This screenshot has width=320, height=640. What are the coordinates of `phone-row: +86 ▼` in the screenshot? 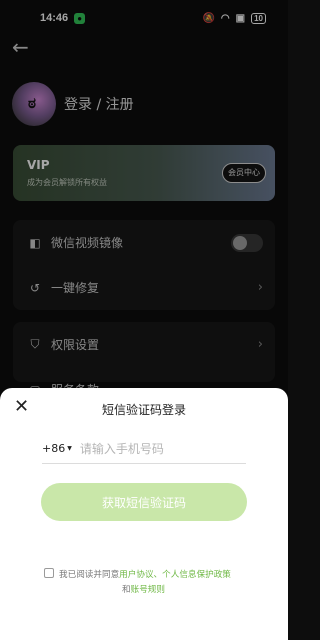 It's located at (144, 449).